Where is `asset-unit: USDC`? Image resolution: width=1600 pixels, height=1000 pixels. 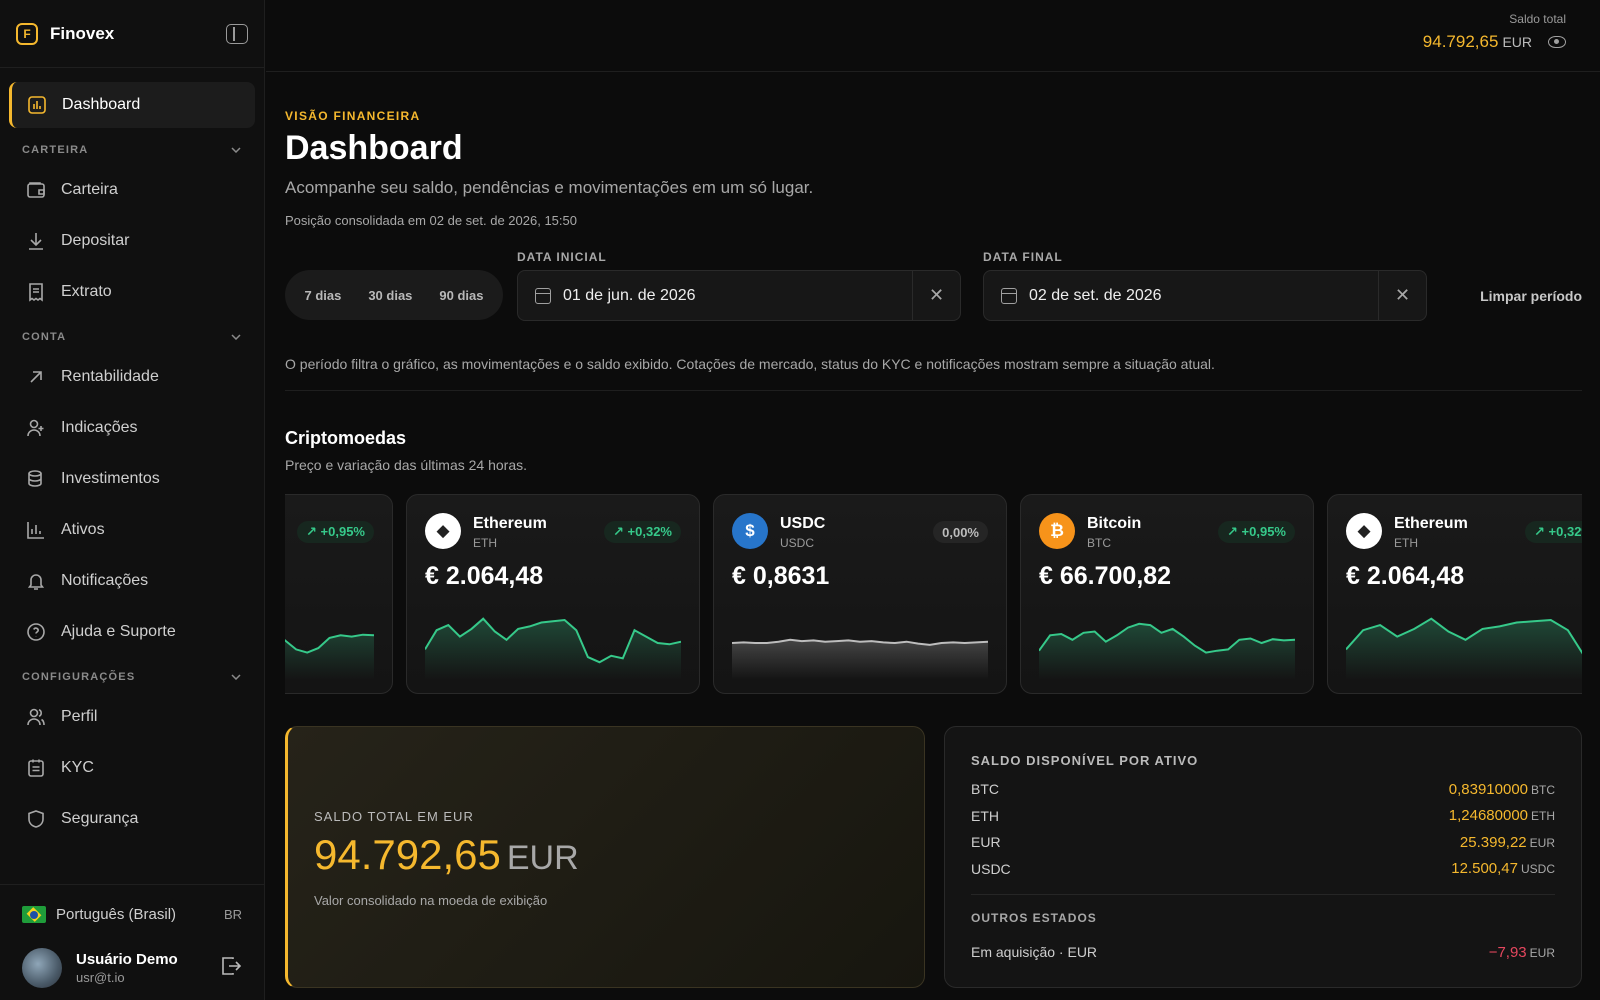
asset-unit: USDC is located at coordinates (1537, 869).